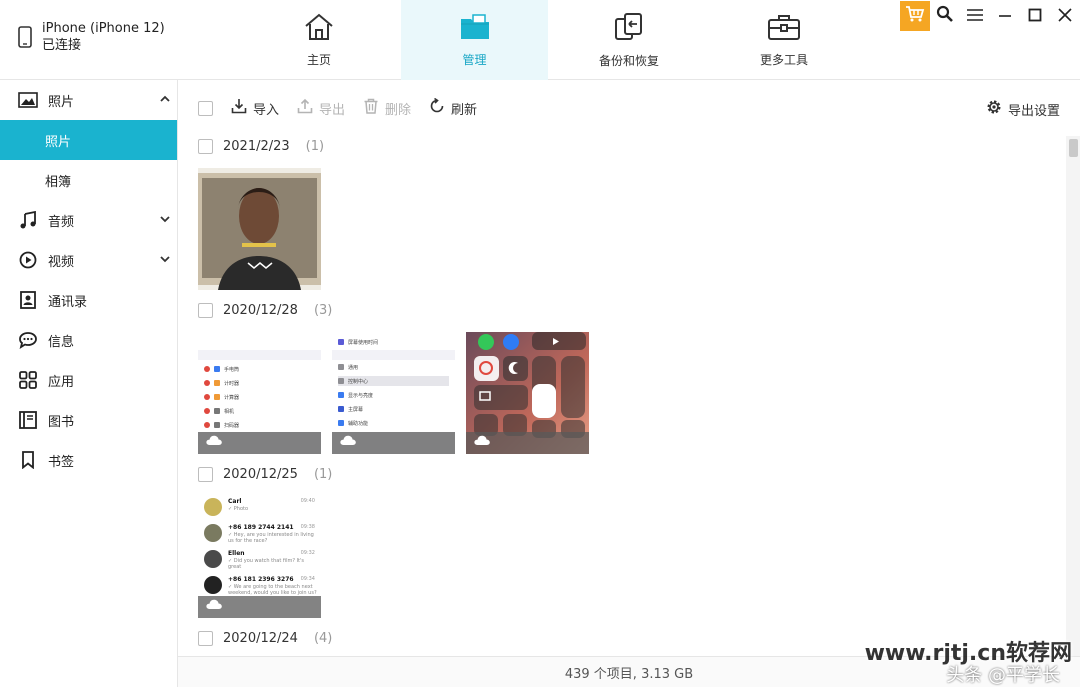  Describe the element at coordinates (259, 393) in the screenshot. I see `photo-thumbnail: 手电筒 计时器 计算器 相机 扫码器` at that location.